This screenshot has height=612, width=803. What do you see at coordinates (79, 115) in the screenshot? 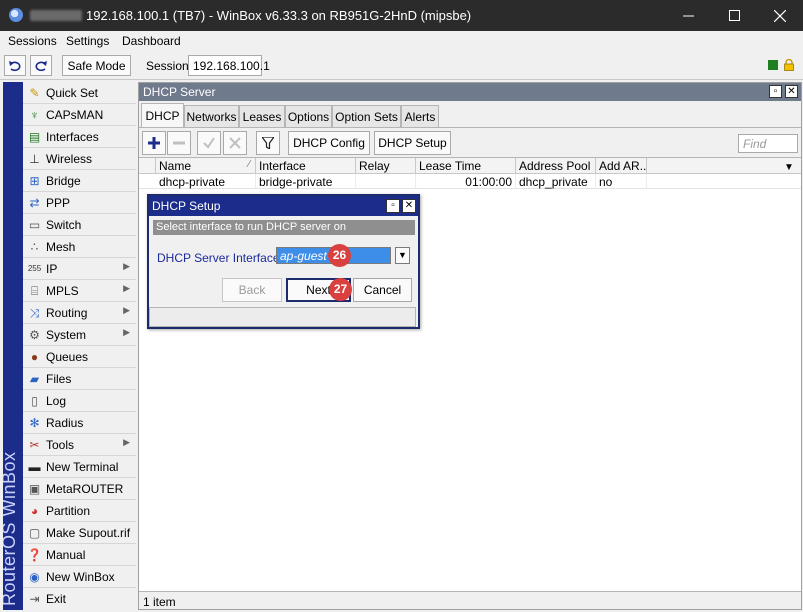
I see `sidebar-item-capsman: ♆ CAPsMAN` at bounding box center [79, 115].